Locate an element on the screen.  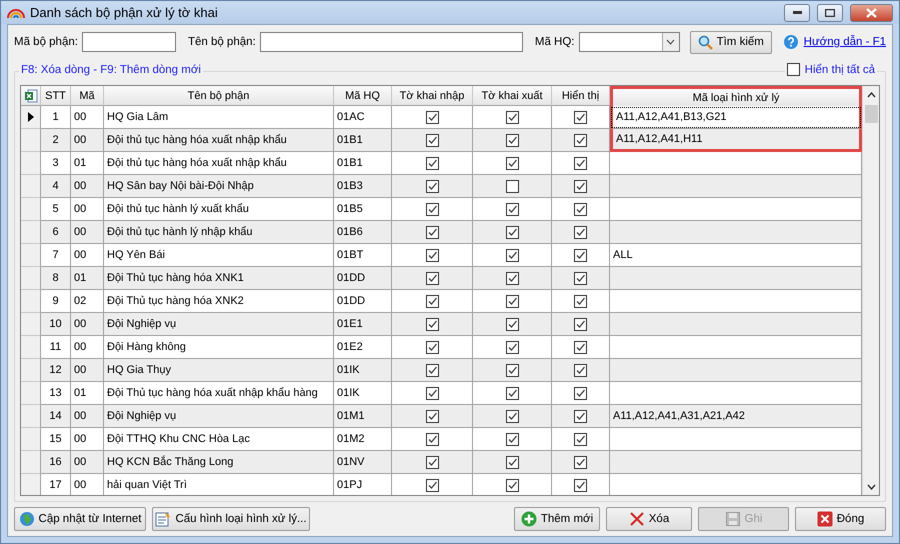
scrollbar is located at coordinates (870, 290).